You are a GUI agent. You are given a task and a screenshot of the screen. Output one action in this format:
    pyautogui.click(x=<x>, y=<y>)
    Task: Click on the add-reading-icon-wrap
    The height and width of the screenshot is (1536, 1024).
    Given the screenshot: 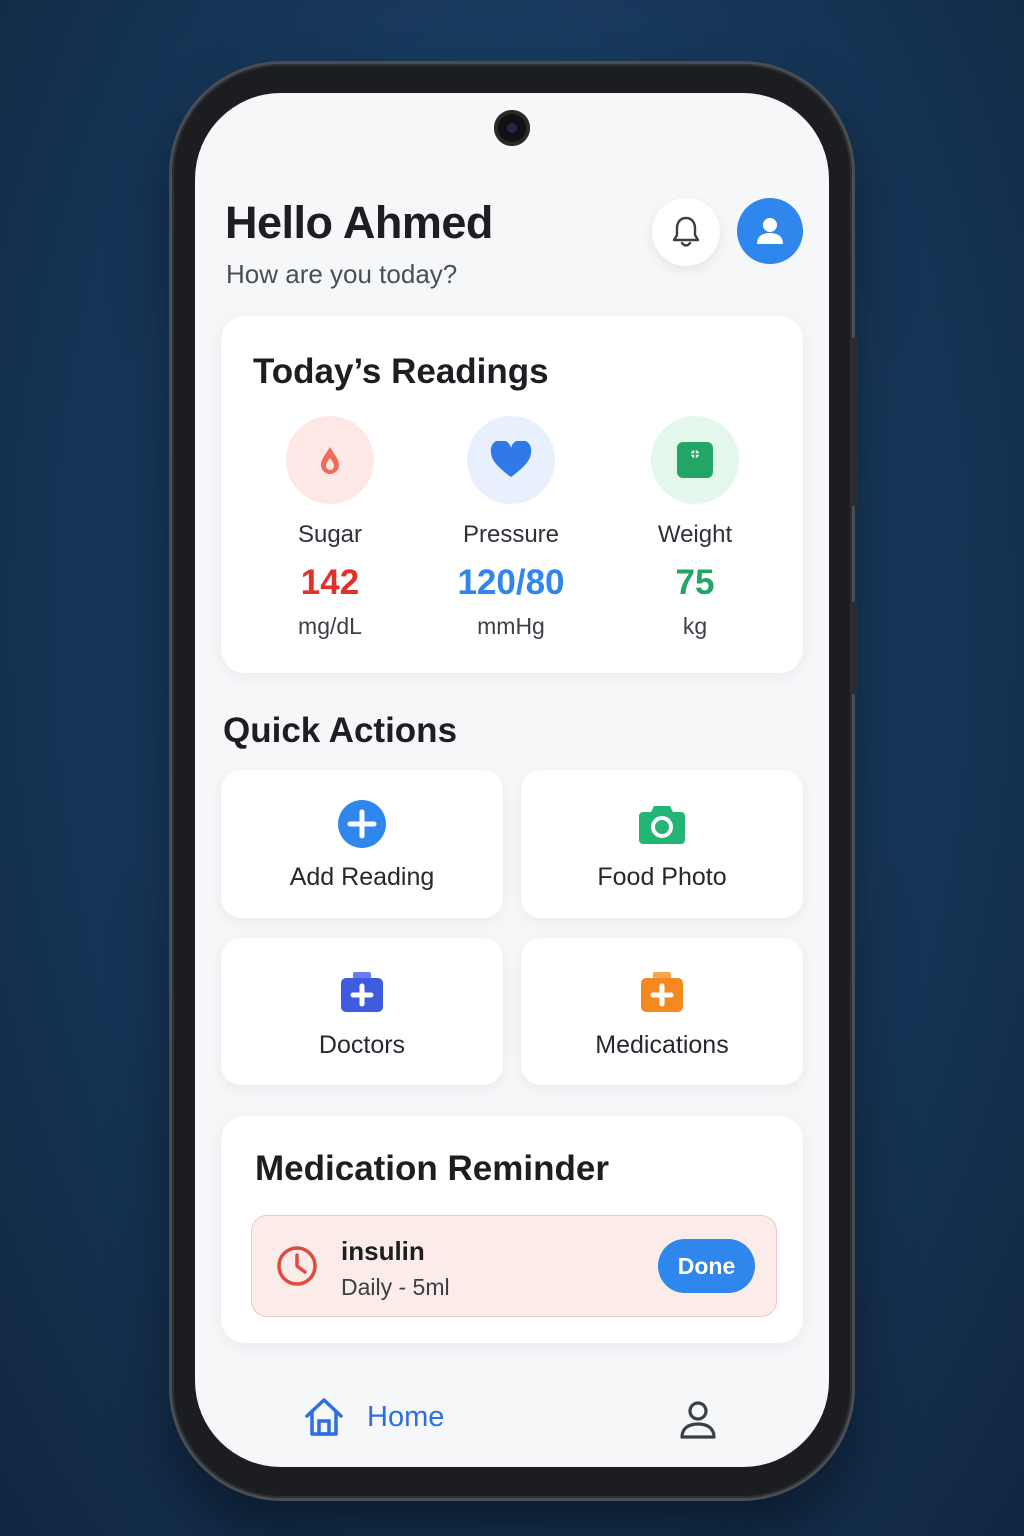 What is the action you would take?
    pyautogui.click(x=362, y=824)
    